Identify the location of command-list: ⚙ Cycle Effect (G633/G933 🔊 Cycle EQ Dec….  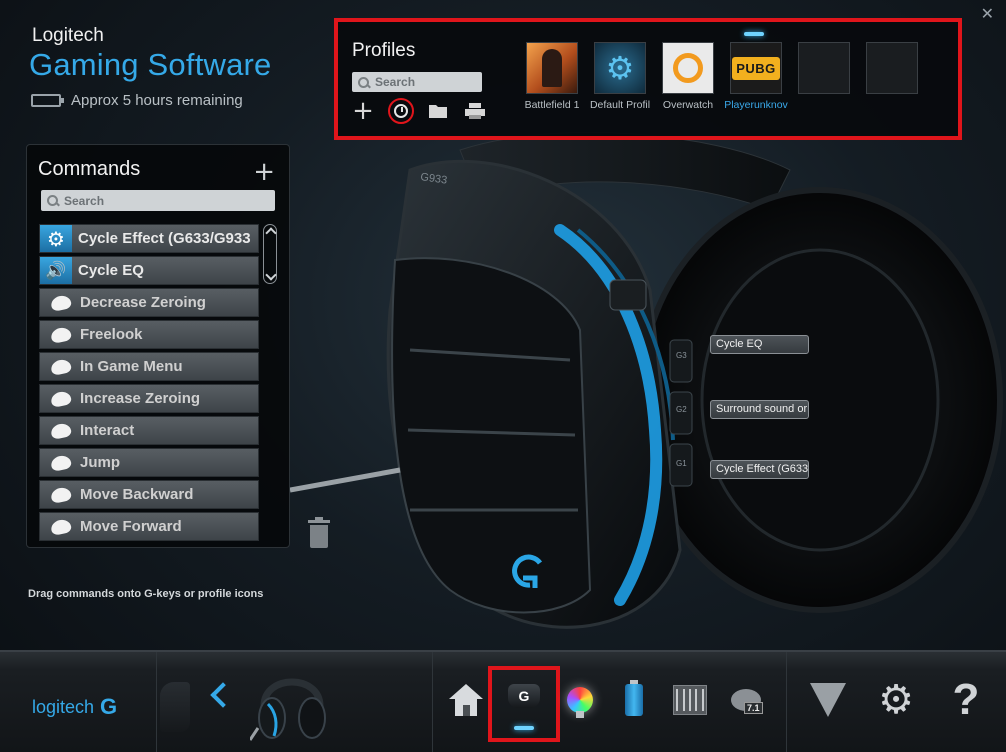
(149, 384).